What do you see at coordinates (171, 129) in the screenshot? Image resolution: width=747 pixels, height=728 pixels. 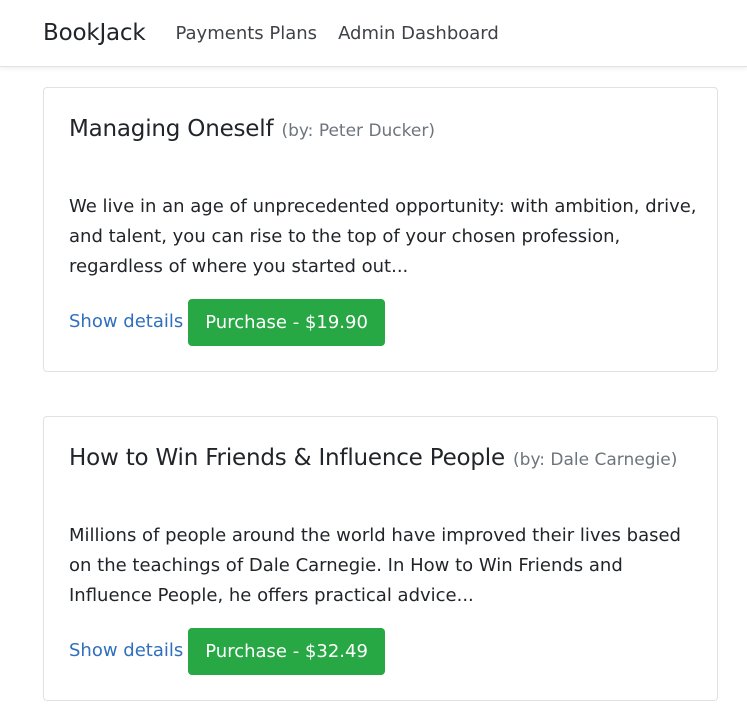 I see `book-title: Managing Oneself` at bounding box center [171, 129].